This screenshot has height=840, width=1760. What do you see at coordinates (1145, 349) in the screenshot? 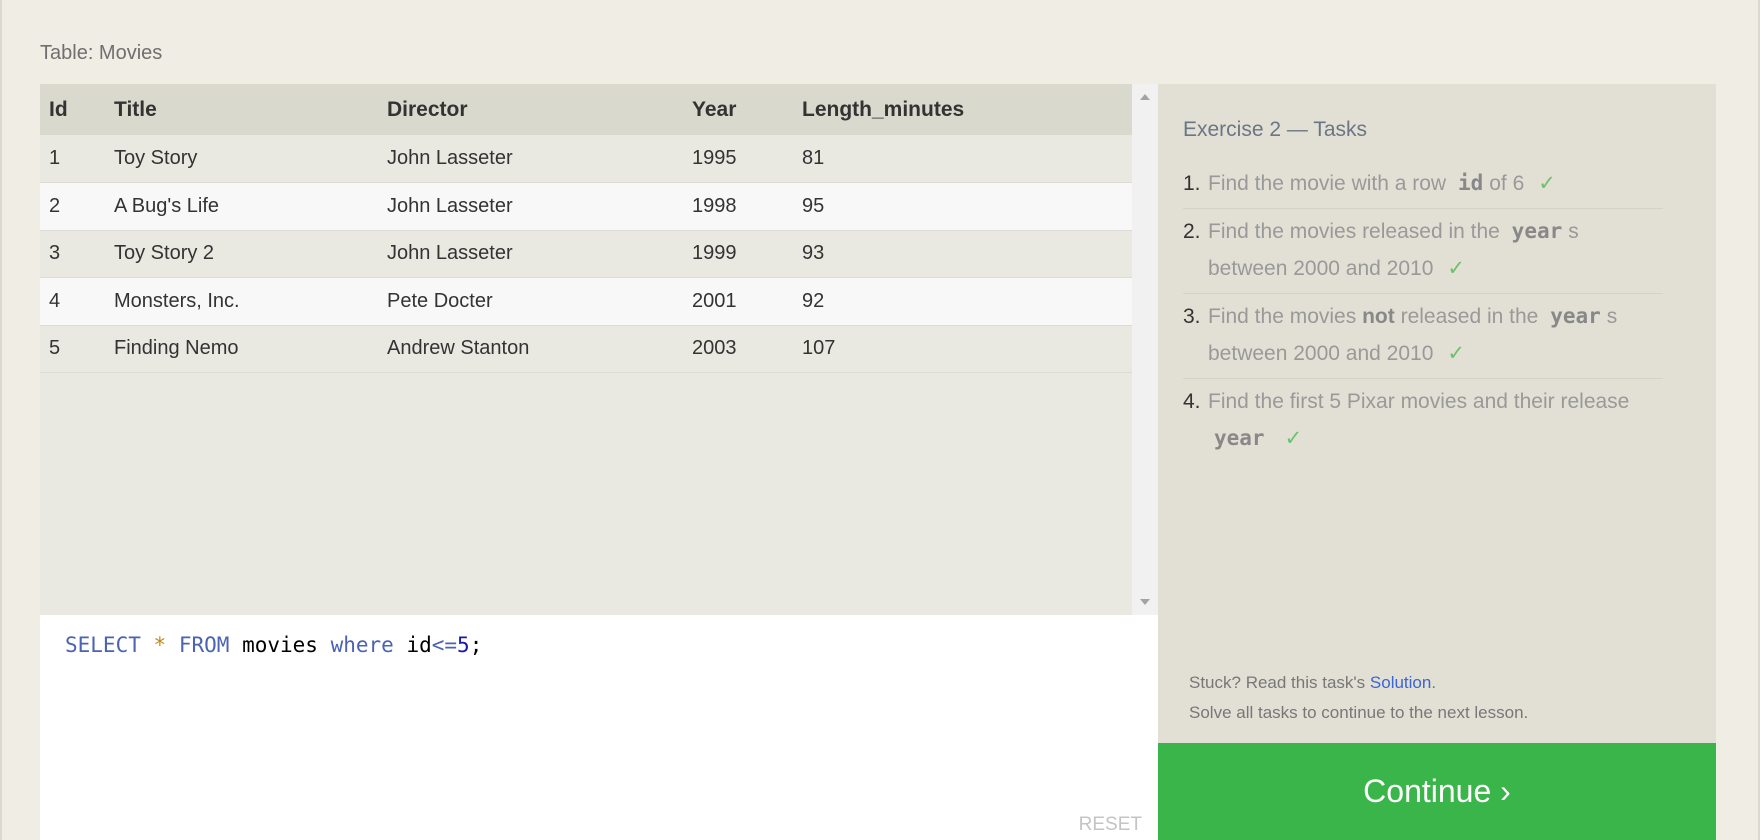
I see `table-scrollbar` at bounding box center [1145, 349].